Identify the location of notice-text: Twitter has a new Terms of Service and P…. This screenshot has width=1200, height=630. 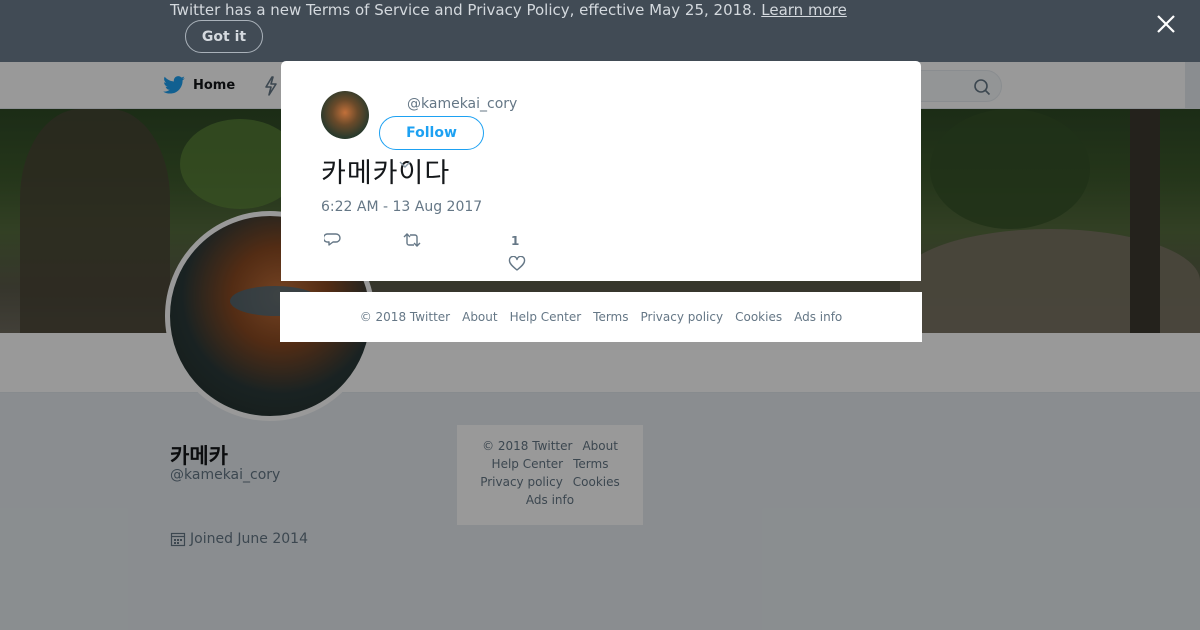
(508, 10).